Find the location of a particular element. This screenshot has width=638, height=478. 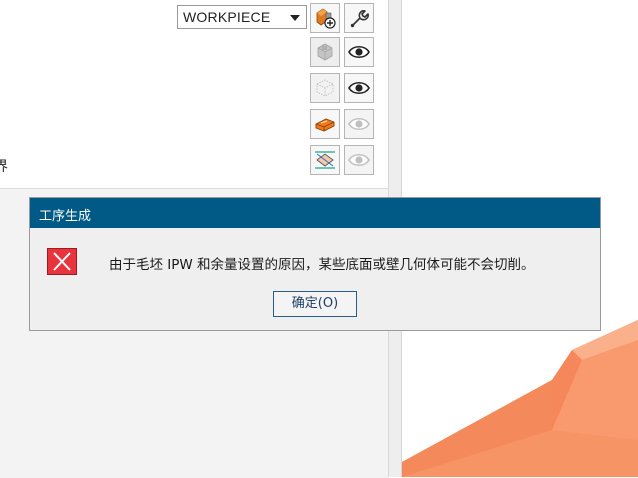

new-geometry-icon is located at coordinates (326, 18).